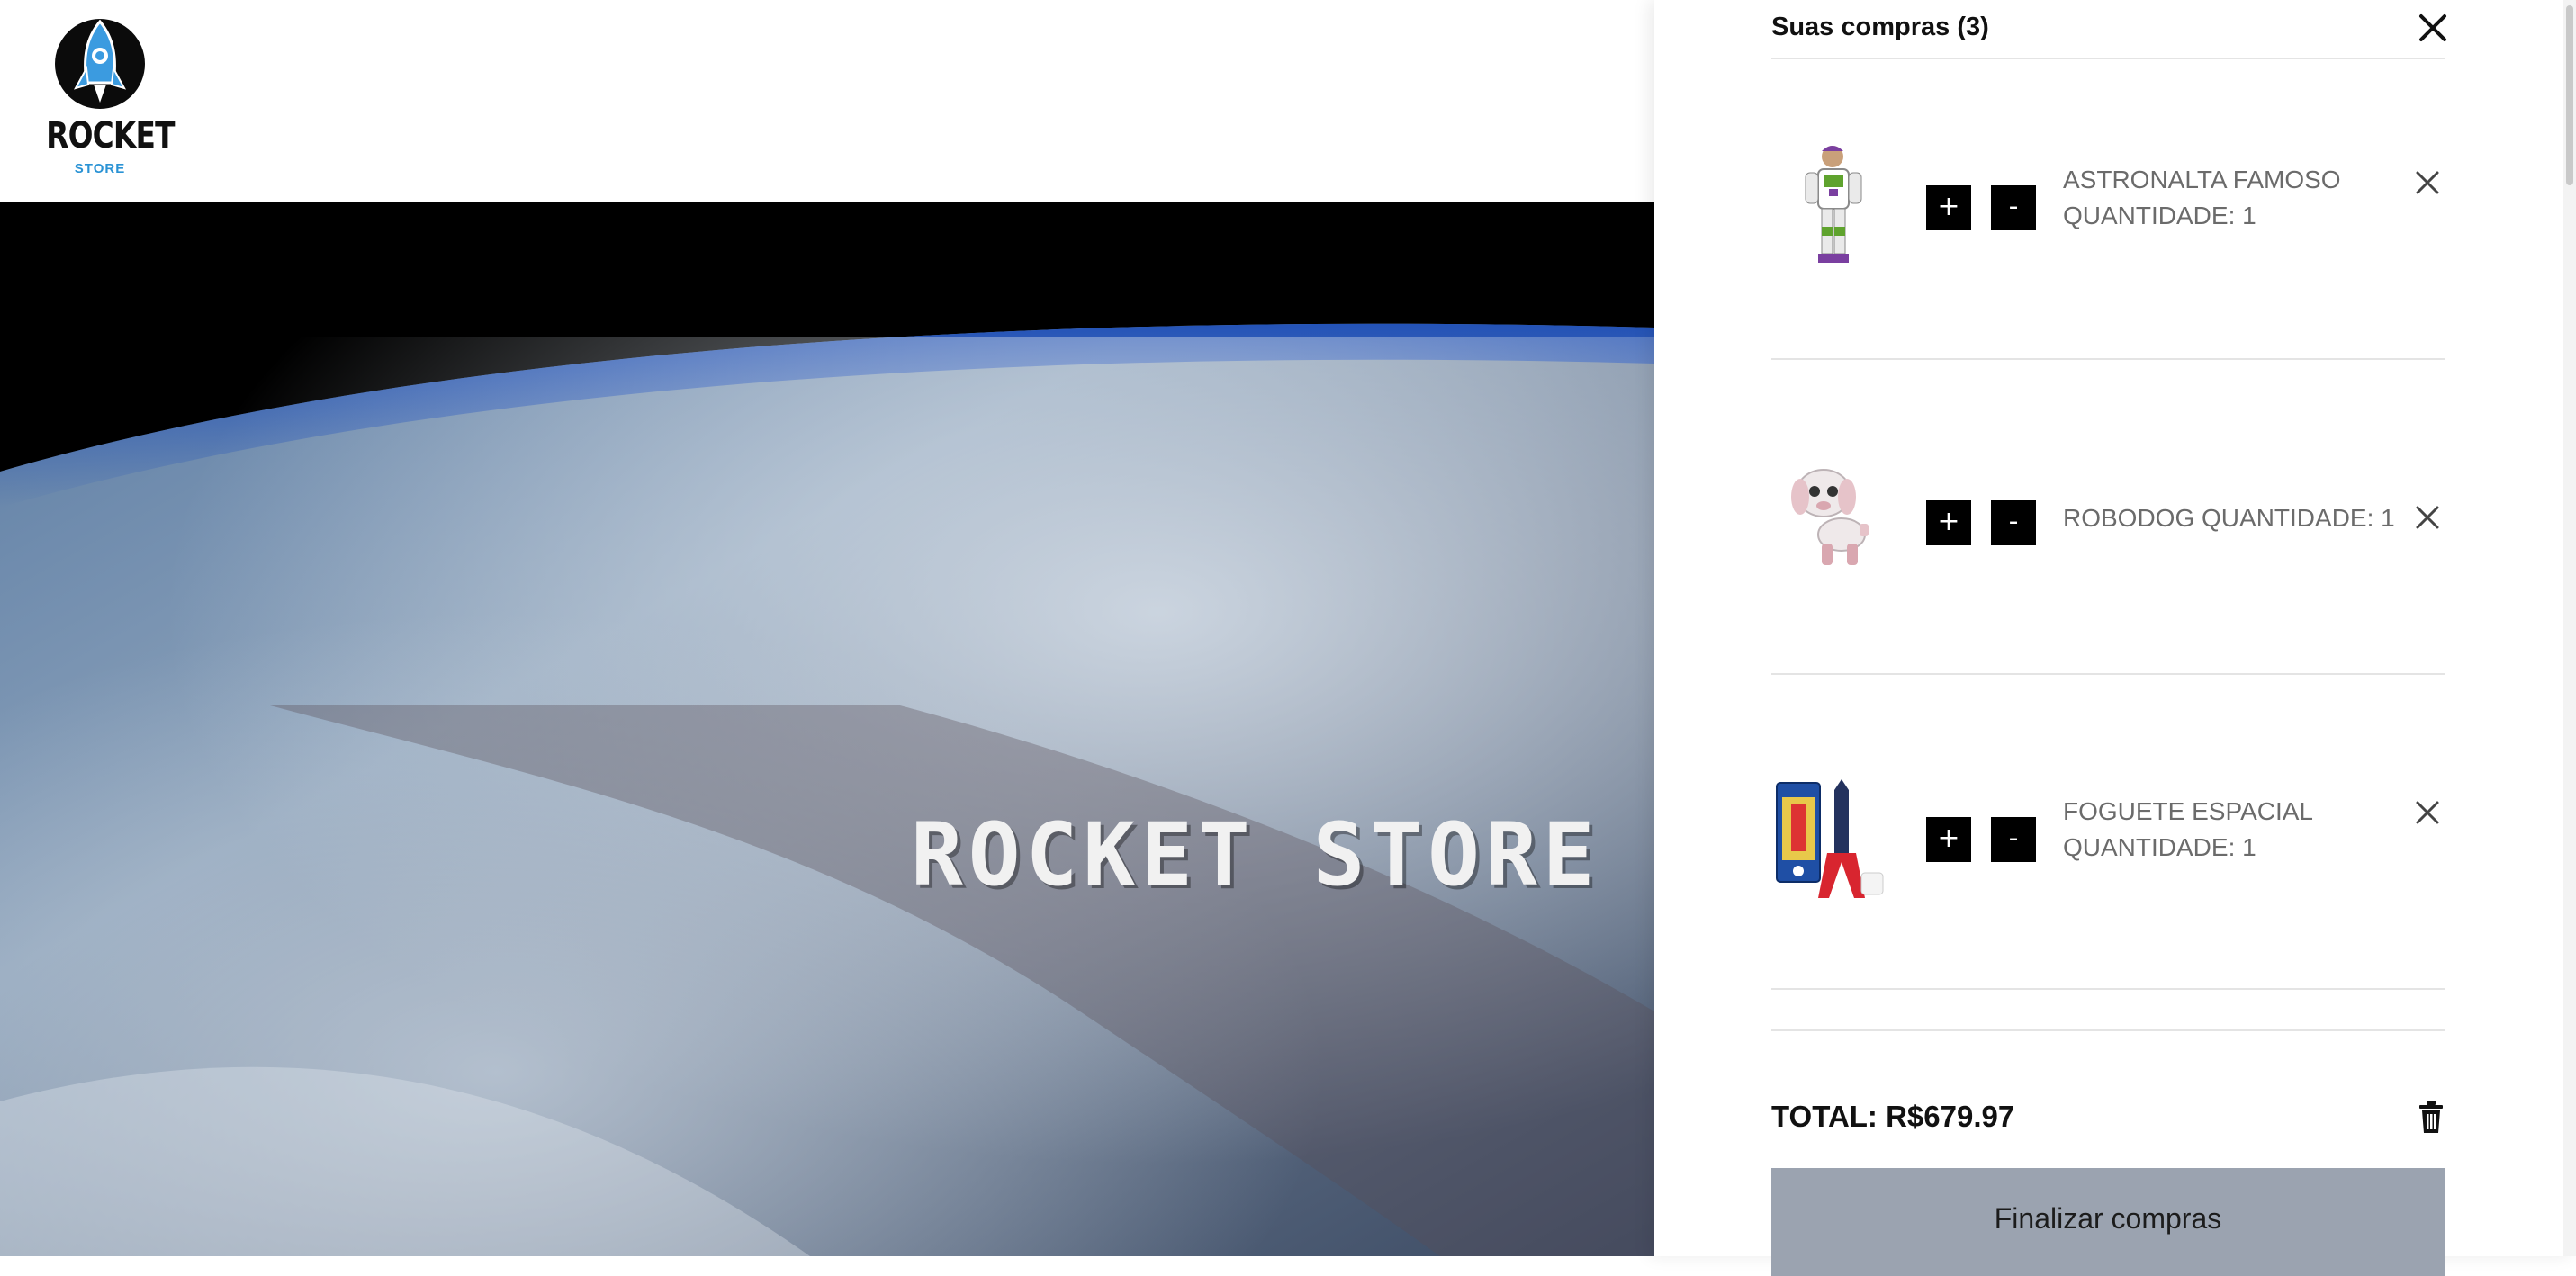 This screenshot has height=1276, width=2576. Describe the element at coordinates (100, 168) in the screenshot. I see `logo-subtext: STORE` at that location.